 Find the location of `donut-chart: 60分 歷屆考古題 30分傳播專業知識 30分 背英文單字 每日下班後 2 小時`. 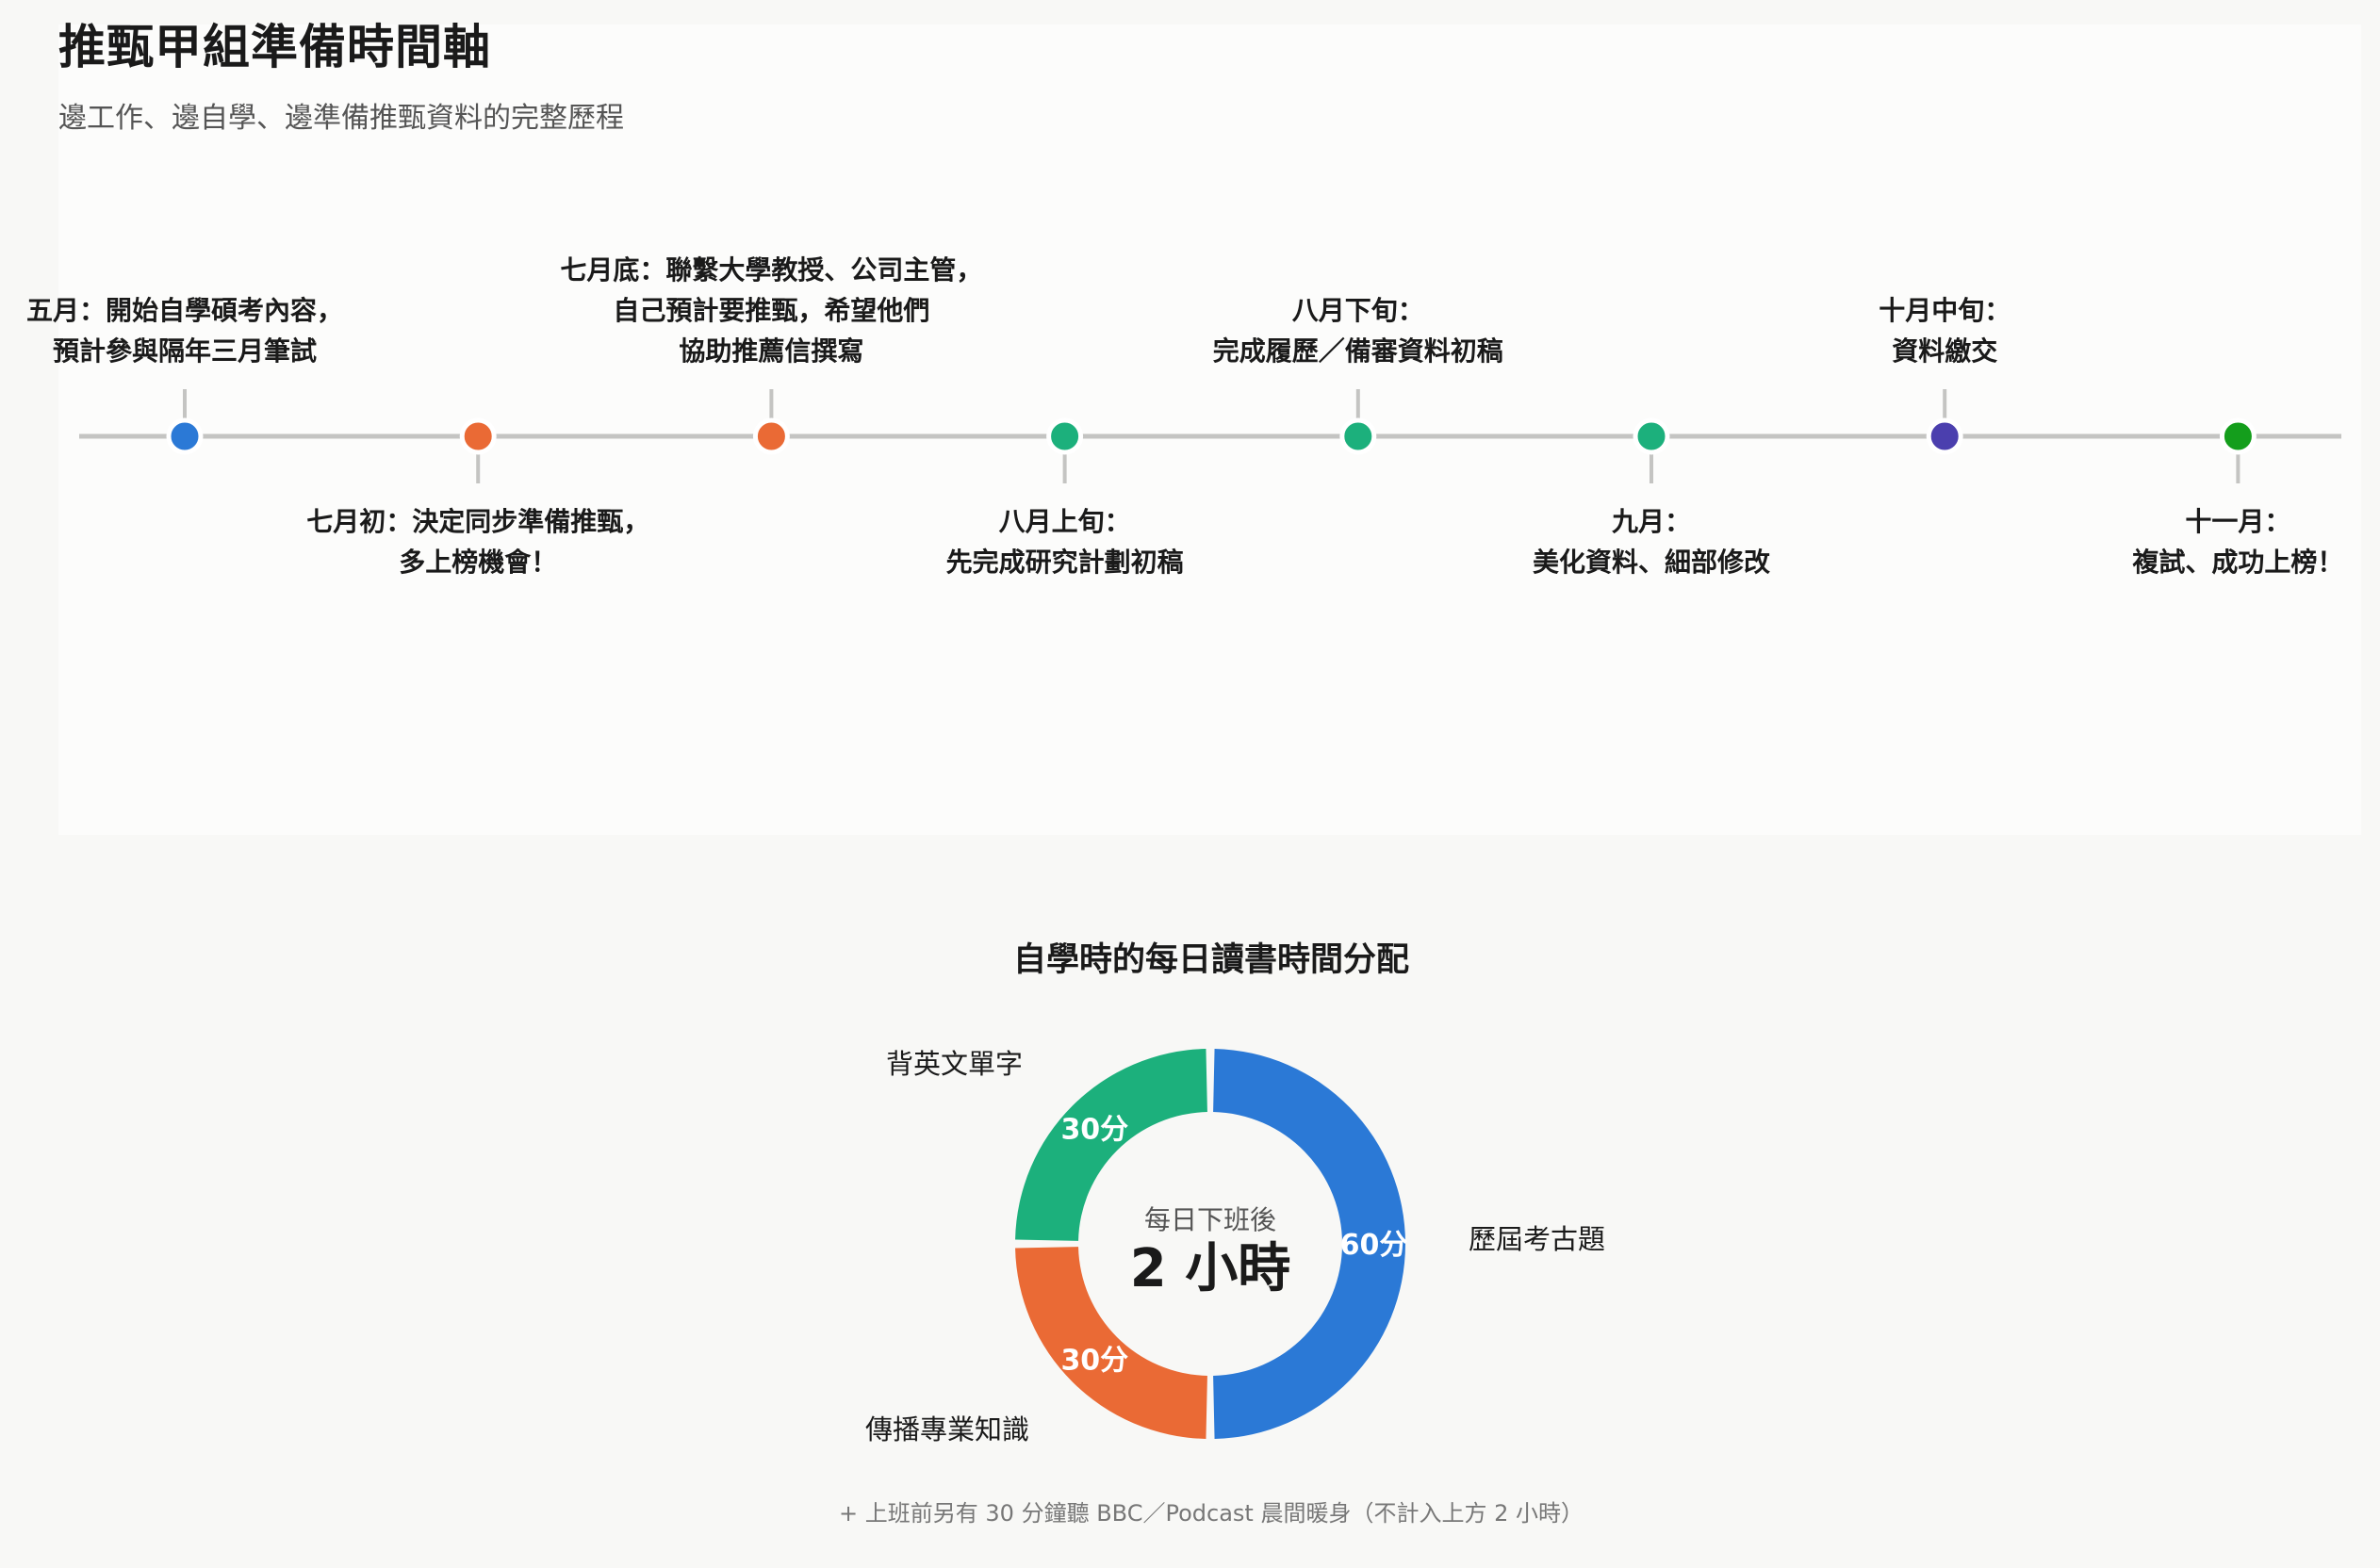

donut-chart: 60分 歷屆考古題 30分傳播專業知識 30分 背英文單字 每日下班後 2 小時 is located at coordinates (1235, 1247).